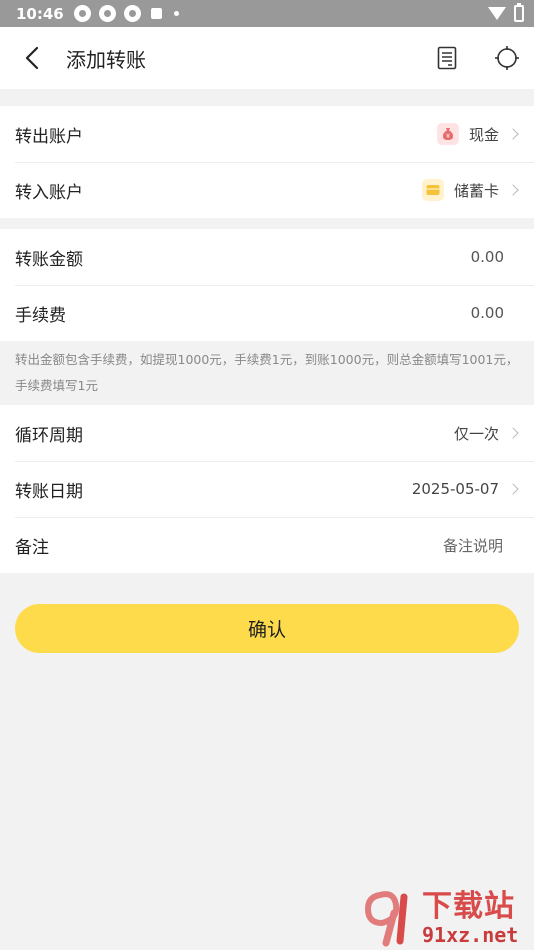 This screenshot has width=534, height=950. Describe the element at coordinates (476, 190) in the screenshot. I see `to-account-value: 储蓄卡` at that location.